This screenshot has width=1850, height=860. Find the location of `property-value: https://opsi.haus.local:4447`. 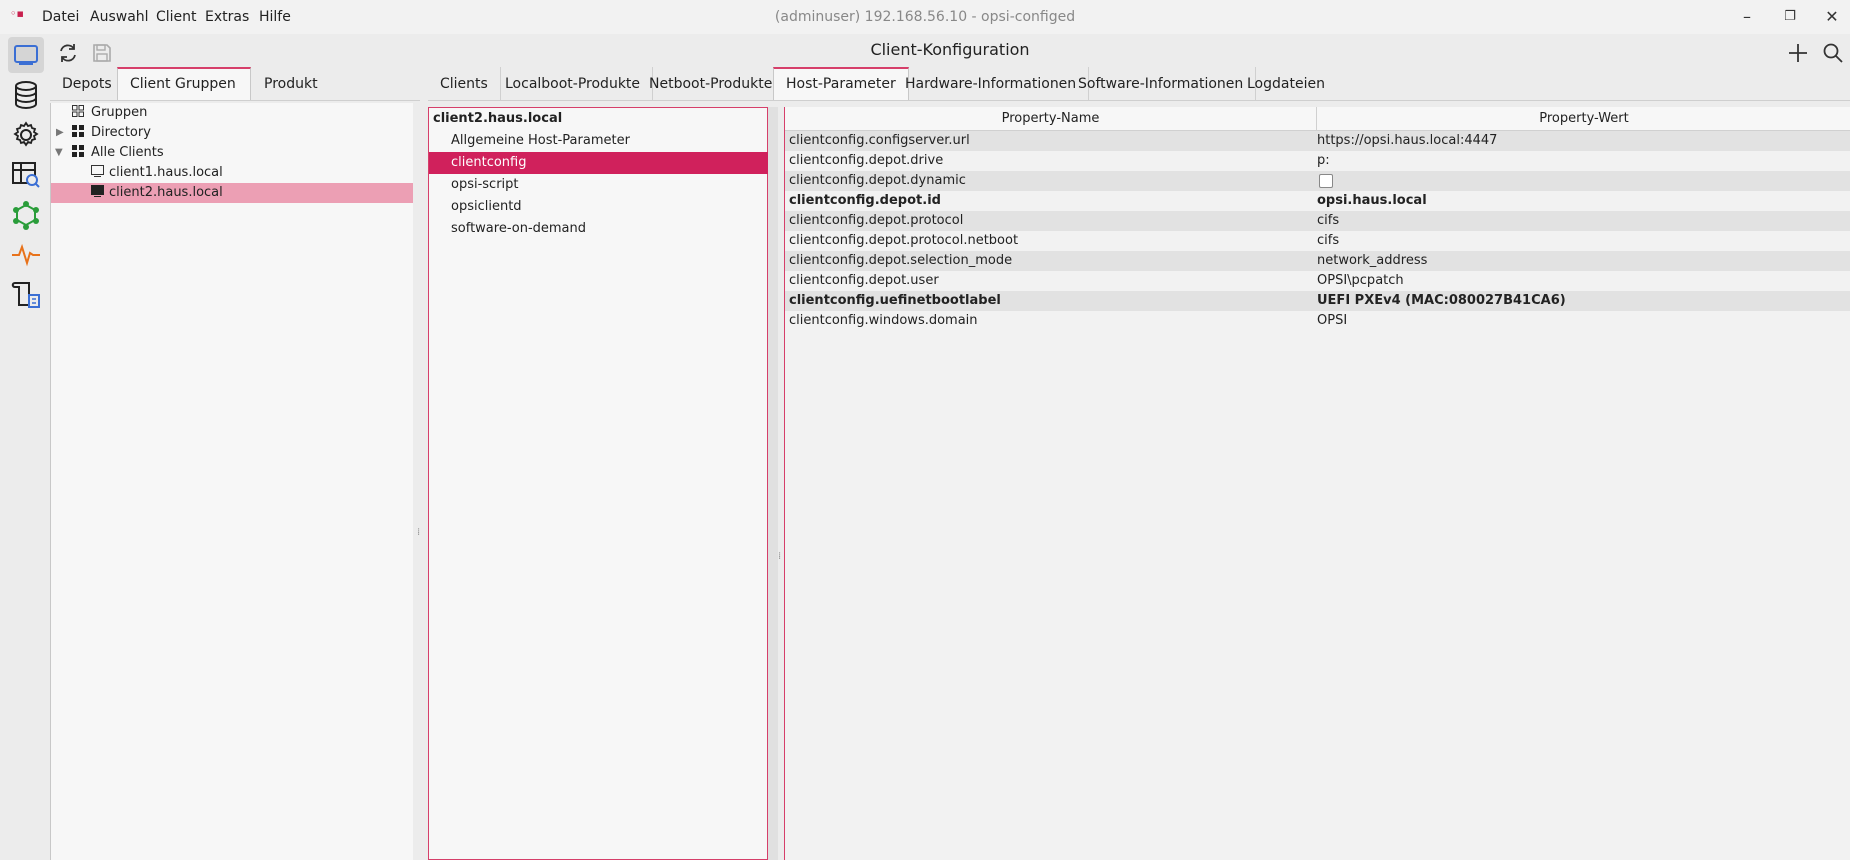

property-value: https://opsi.haus.local:4447 is located at coordinates (1583, 141).